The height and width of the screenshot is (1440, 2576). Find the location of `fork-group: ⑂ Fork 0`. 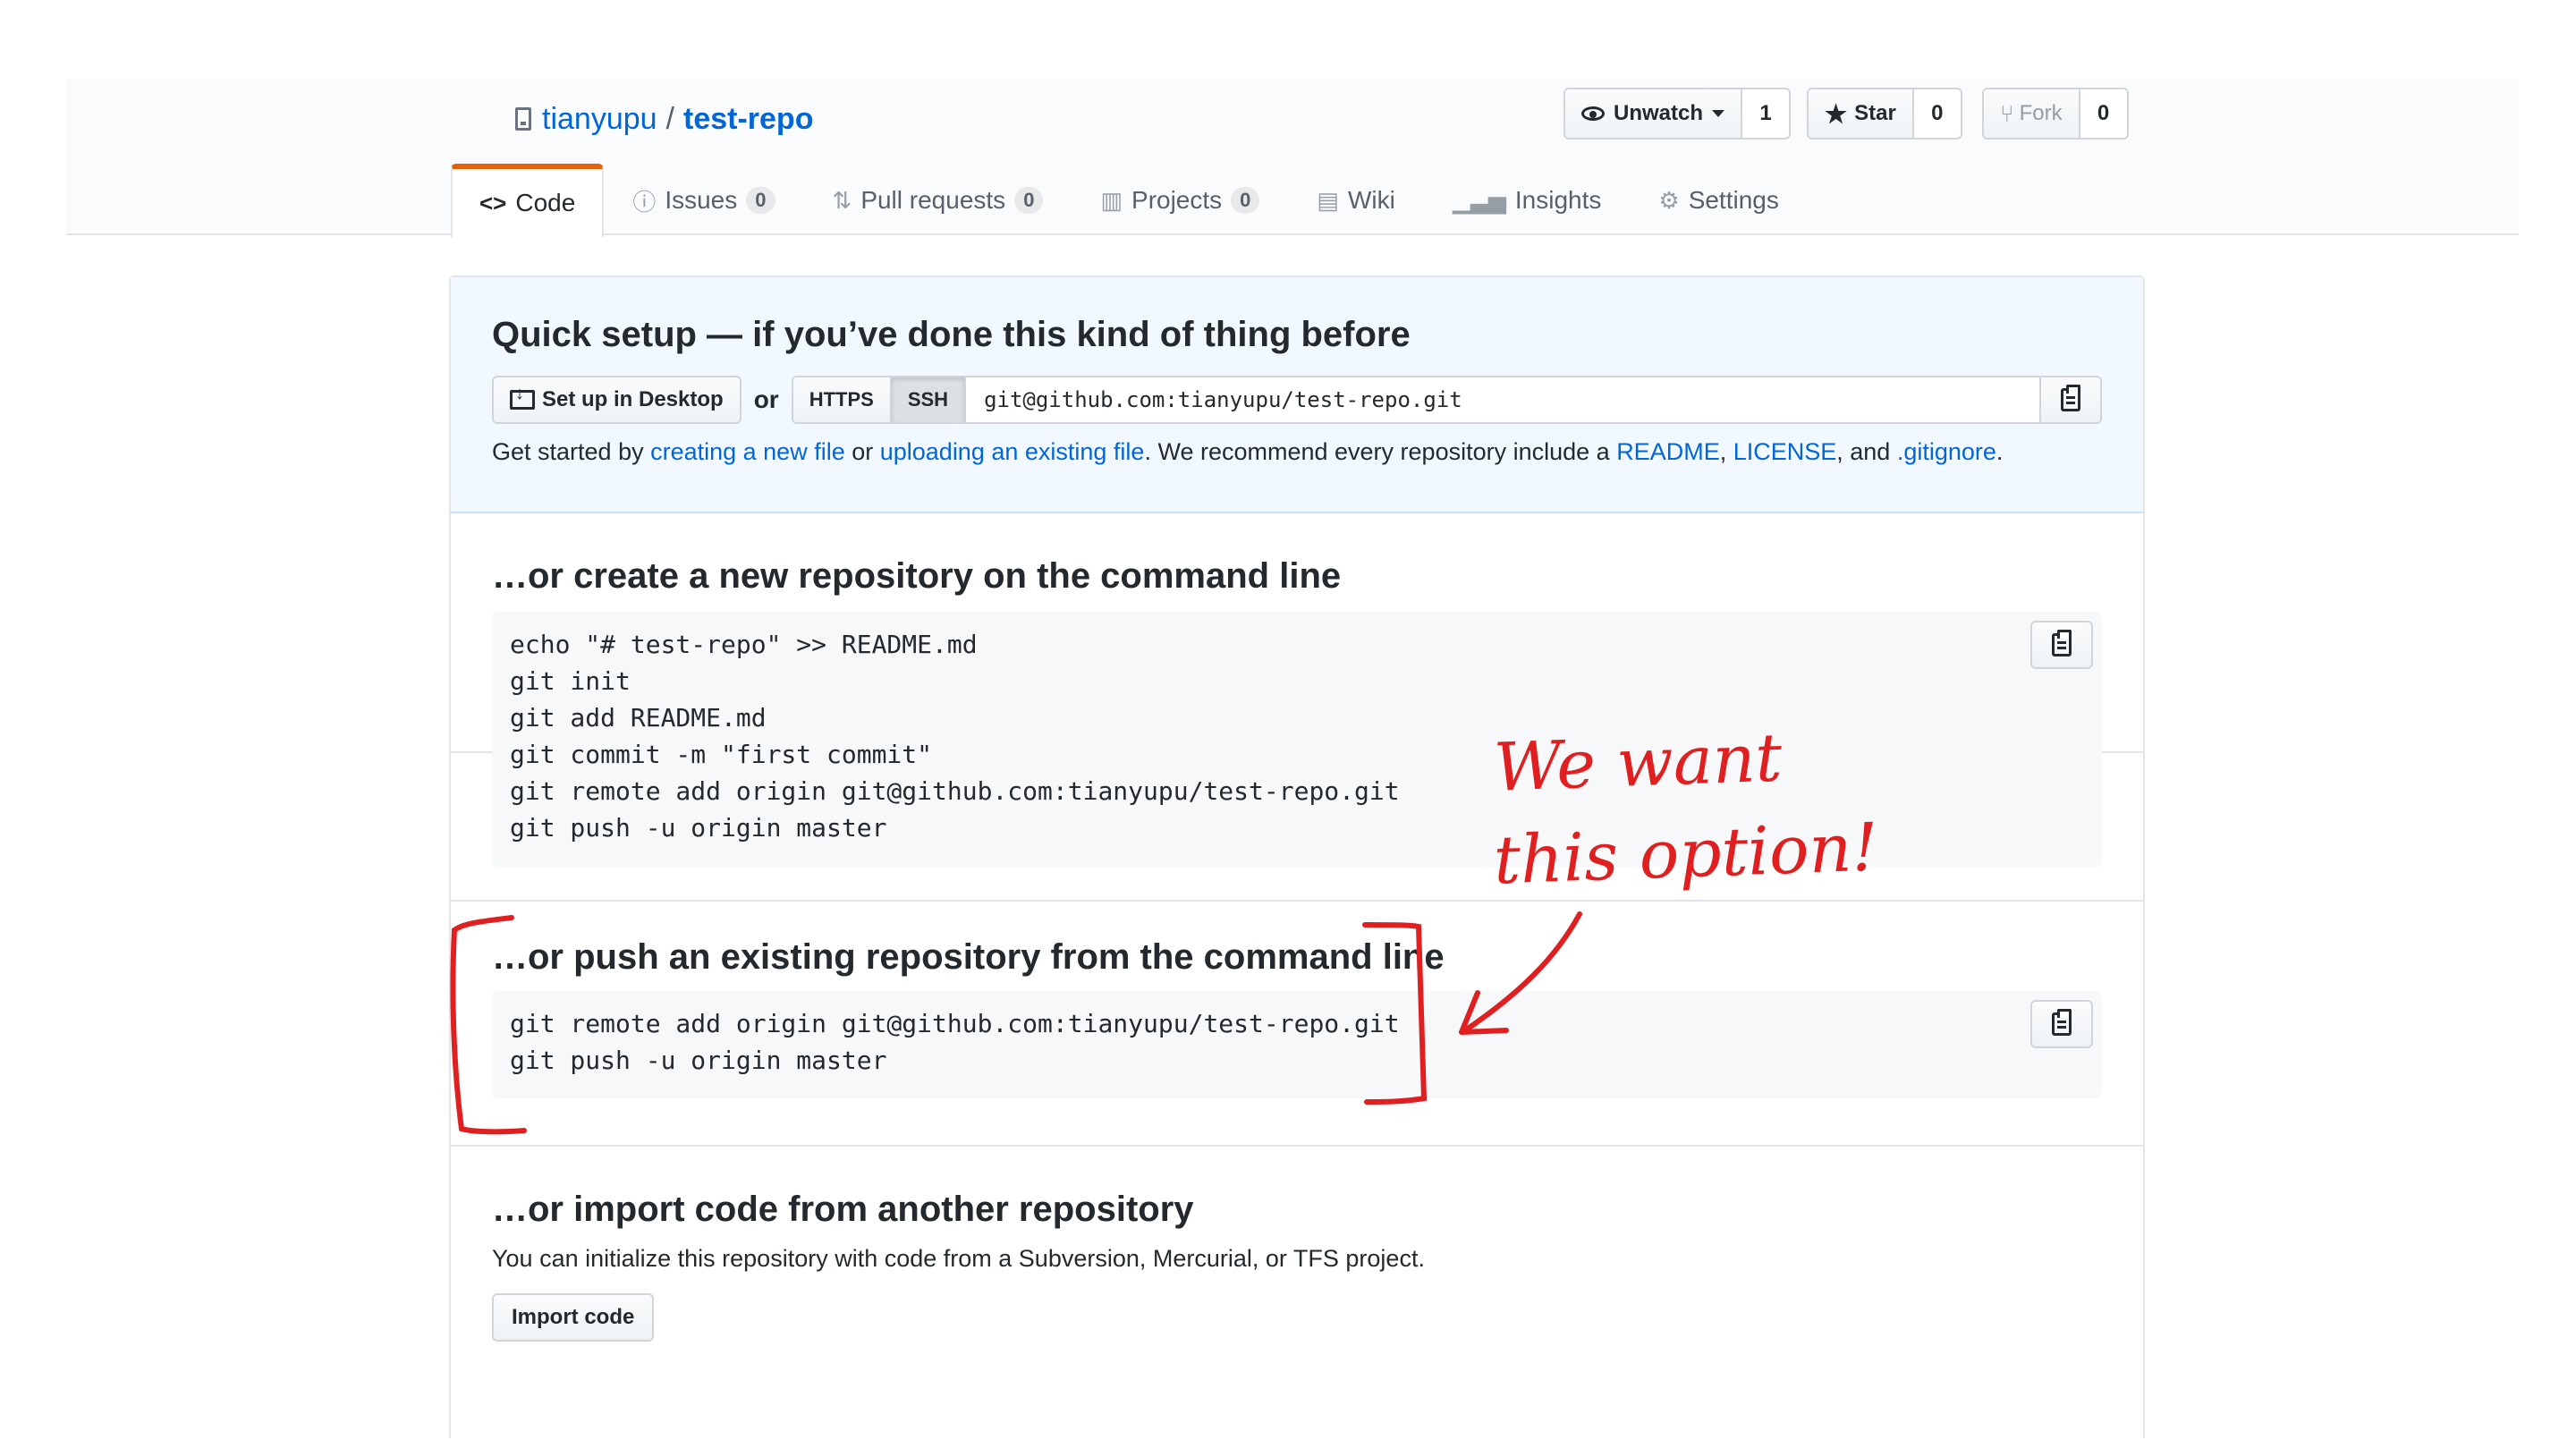

fork-group: ⑂ Fork 0 is located at coordinates (2055, 114).